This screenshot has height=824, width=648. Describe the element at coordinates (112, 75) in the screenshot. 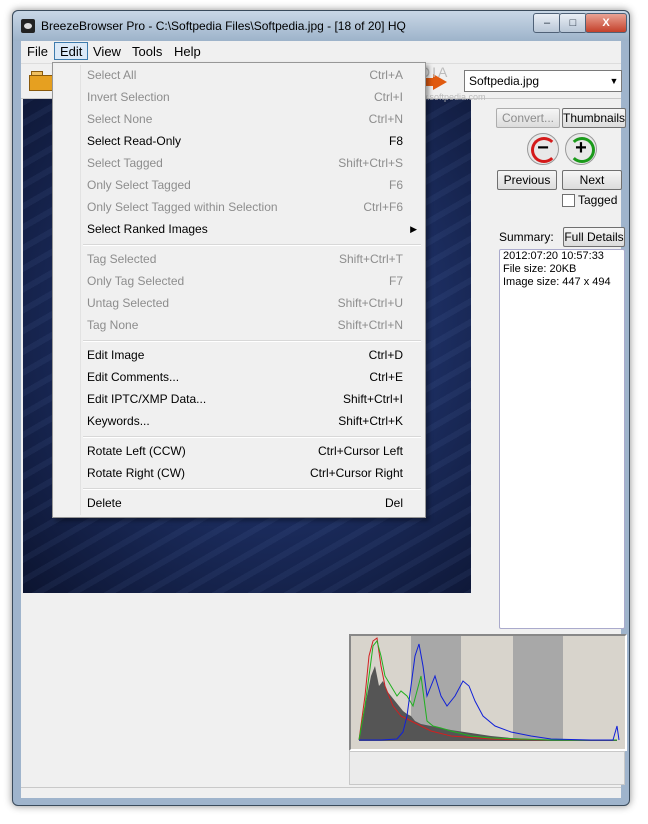

I see `menu-item-label: Select All` at that location.